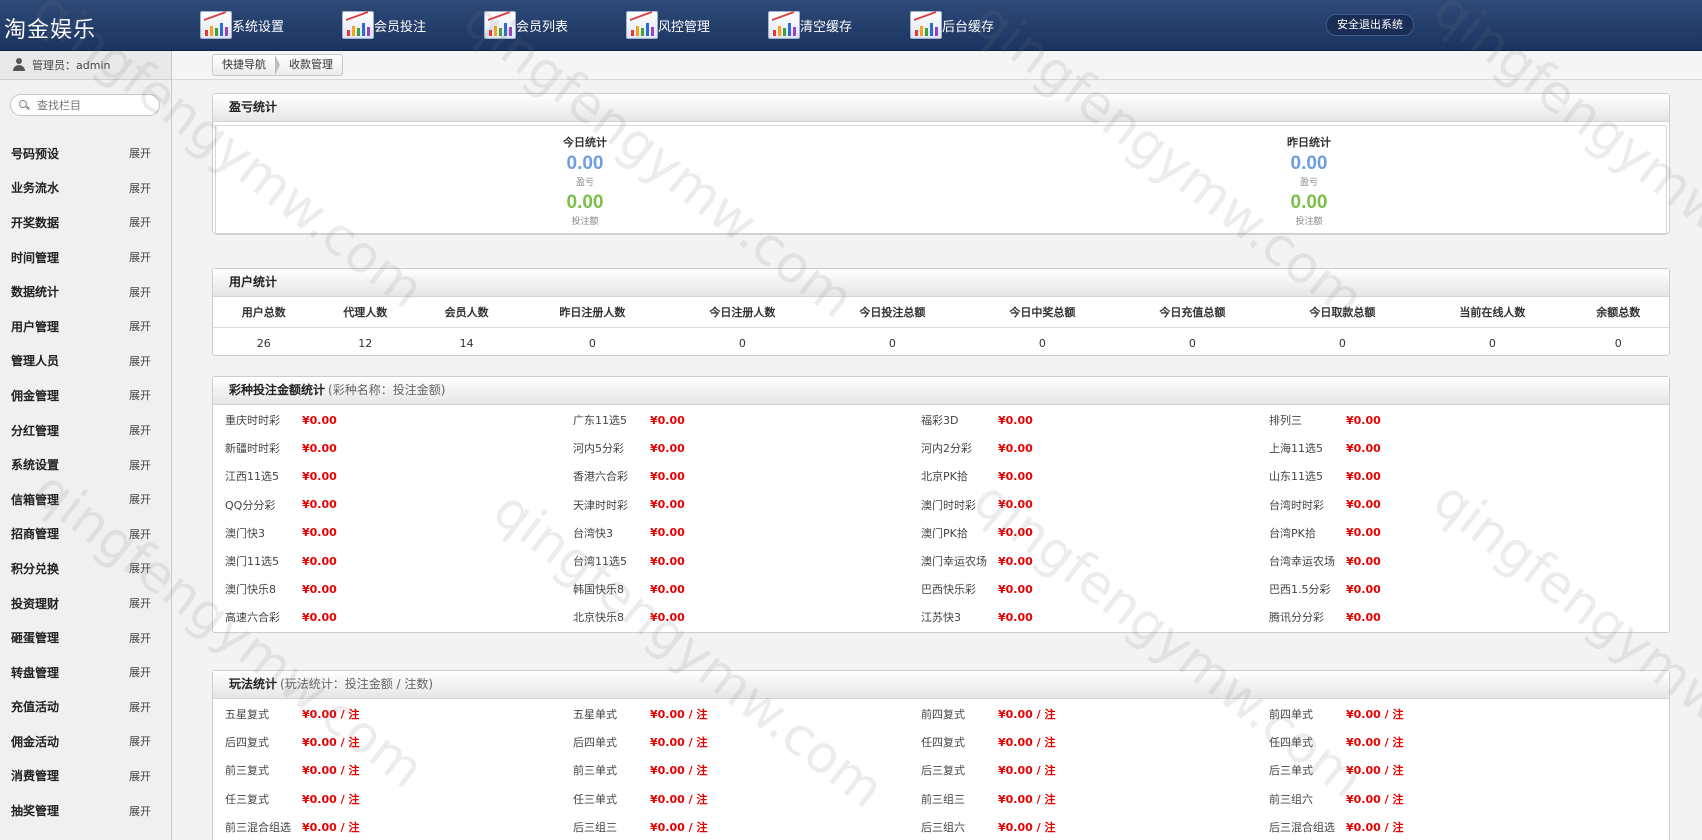 The image size is (1702, 840). I want to click on nav-item: 系统设置, so click(271, 25).